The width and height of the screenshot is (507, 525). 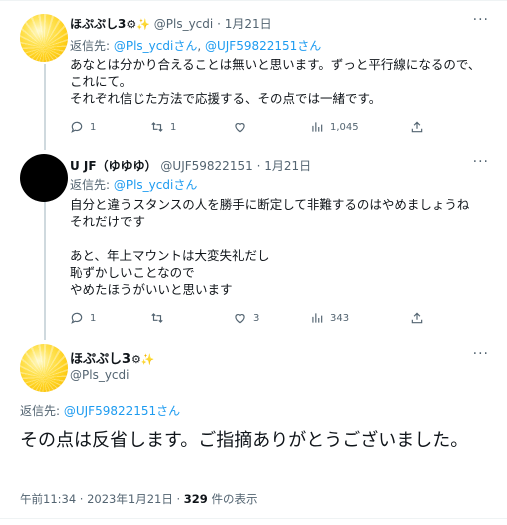 I want to click on retweet-count: 1, so click(x=173, y=127).